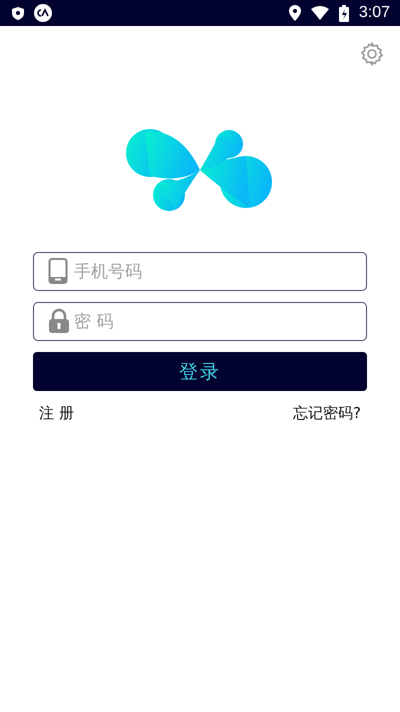  Describe the element at coordinates (319, 13) in the screenshot. I see `wifi-icon` at that location.